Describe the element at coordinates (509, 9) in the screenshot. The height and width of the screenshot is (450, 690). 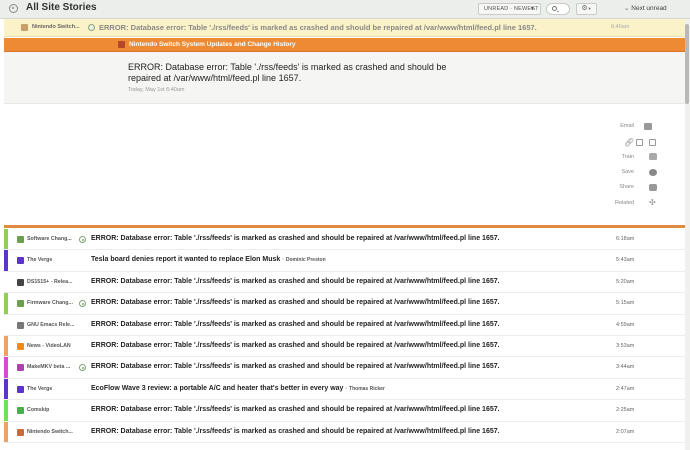
I see `order-dropdown: UNREAD · NEWEST ▼` at that location.